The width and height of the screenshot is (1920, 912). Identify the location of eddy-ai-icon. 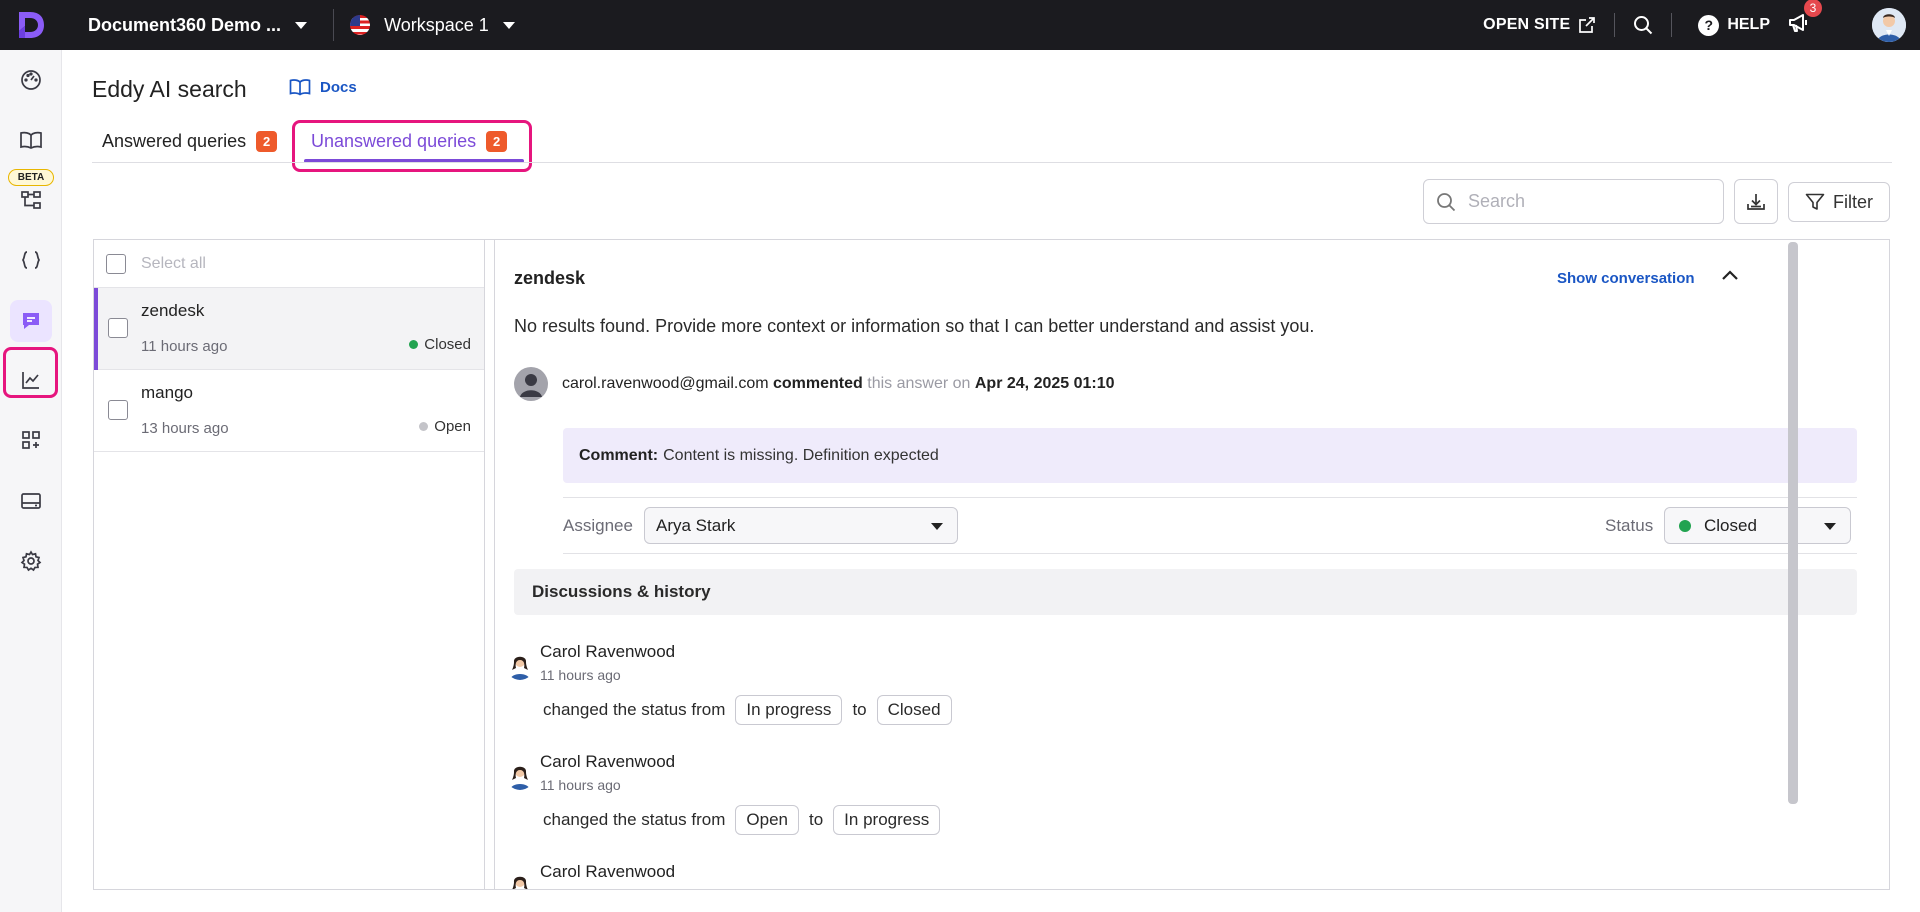
(31, 321).